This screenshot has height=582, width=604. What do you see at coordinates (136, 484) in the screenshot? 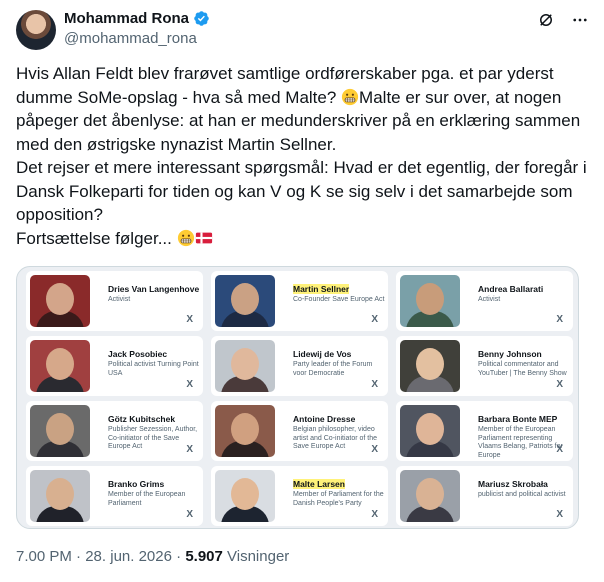
I see `signatory-name-text: Branko Grims` at bounding box center [136, 484].